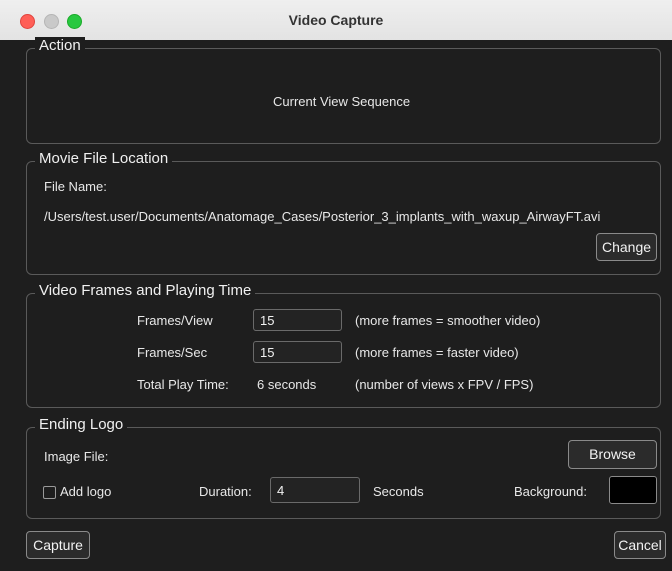 The width and height of the screenshot is (672, 571). Describe the element at coordinates (58, 545) in the screenshot. I see `capture-button: Capture` at that location.